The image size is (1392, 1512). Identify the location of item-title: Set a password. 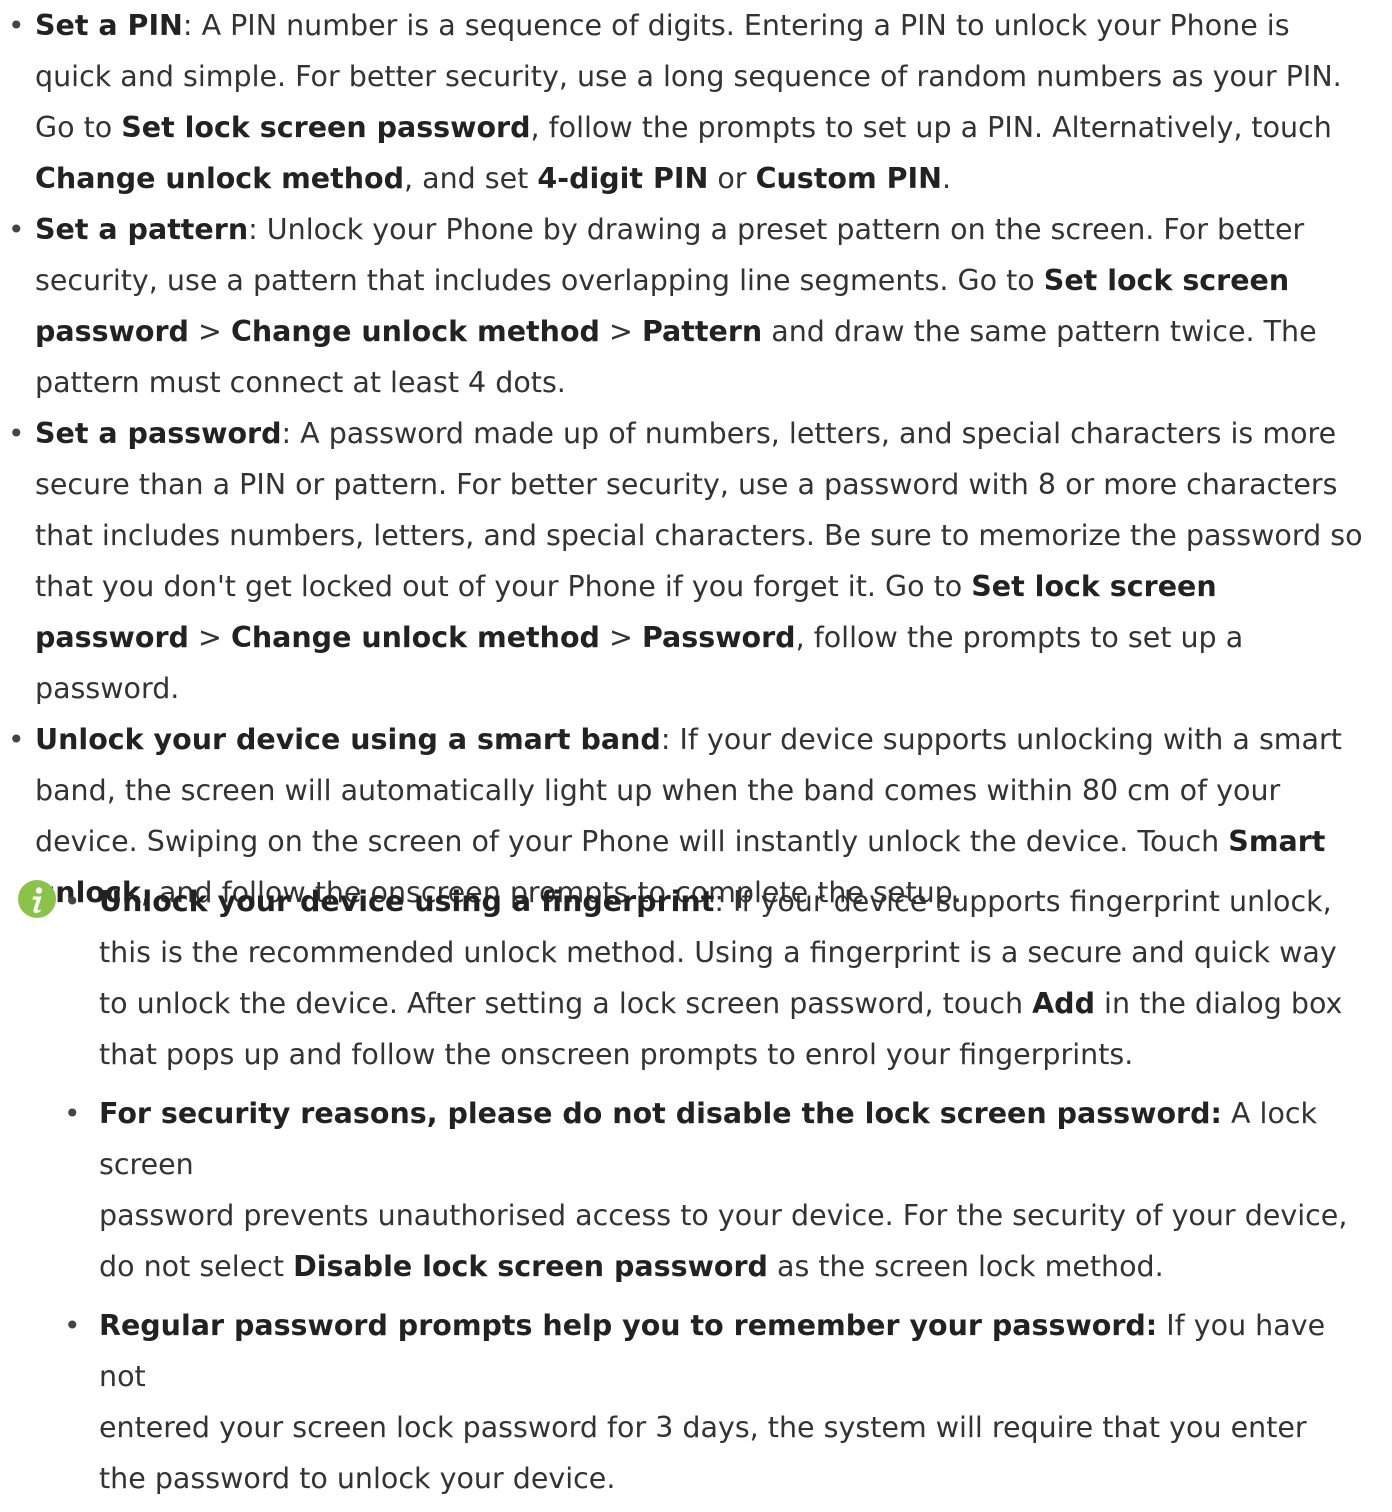
(158, 433).